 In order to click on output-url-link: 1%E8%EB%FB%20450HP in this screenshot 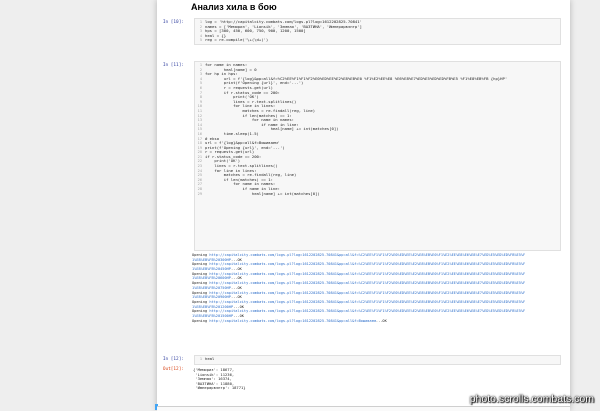, I will do `click(211, 269)`.